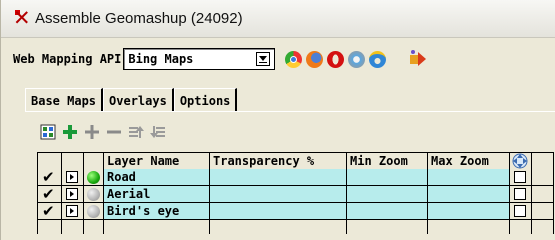 This screenshot has width=555, height=240. I want to click on table-row: ✔ Road, so click(296, 177).